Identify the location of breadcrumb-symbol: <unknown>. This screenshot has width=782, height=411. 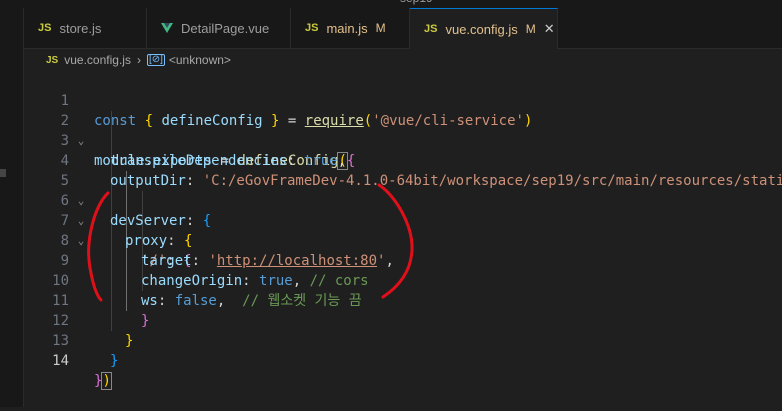
(200, 60).